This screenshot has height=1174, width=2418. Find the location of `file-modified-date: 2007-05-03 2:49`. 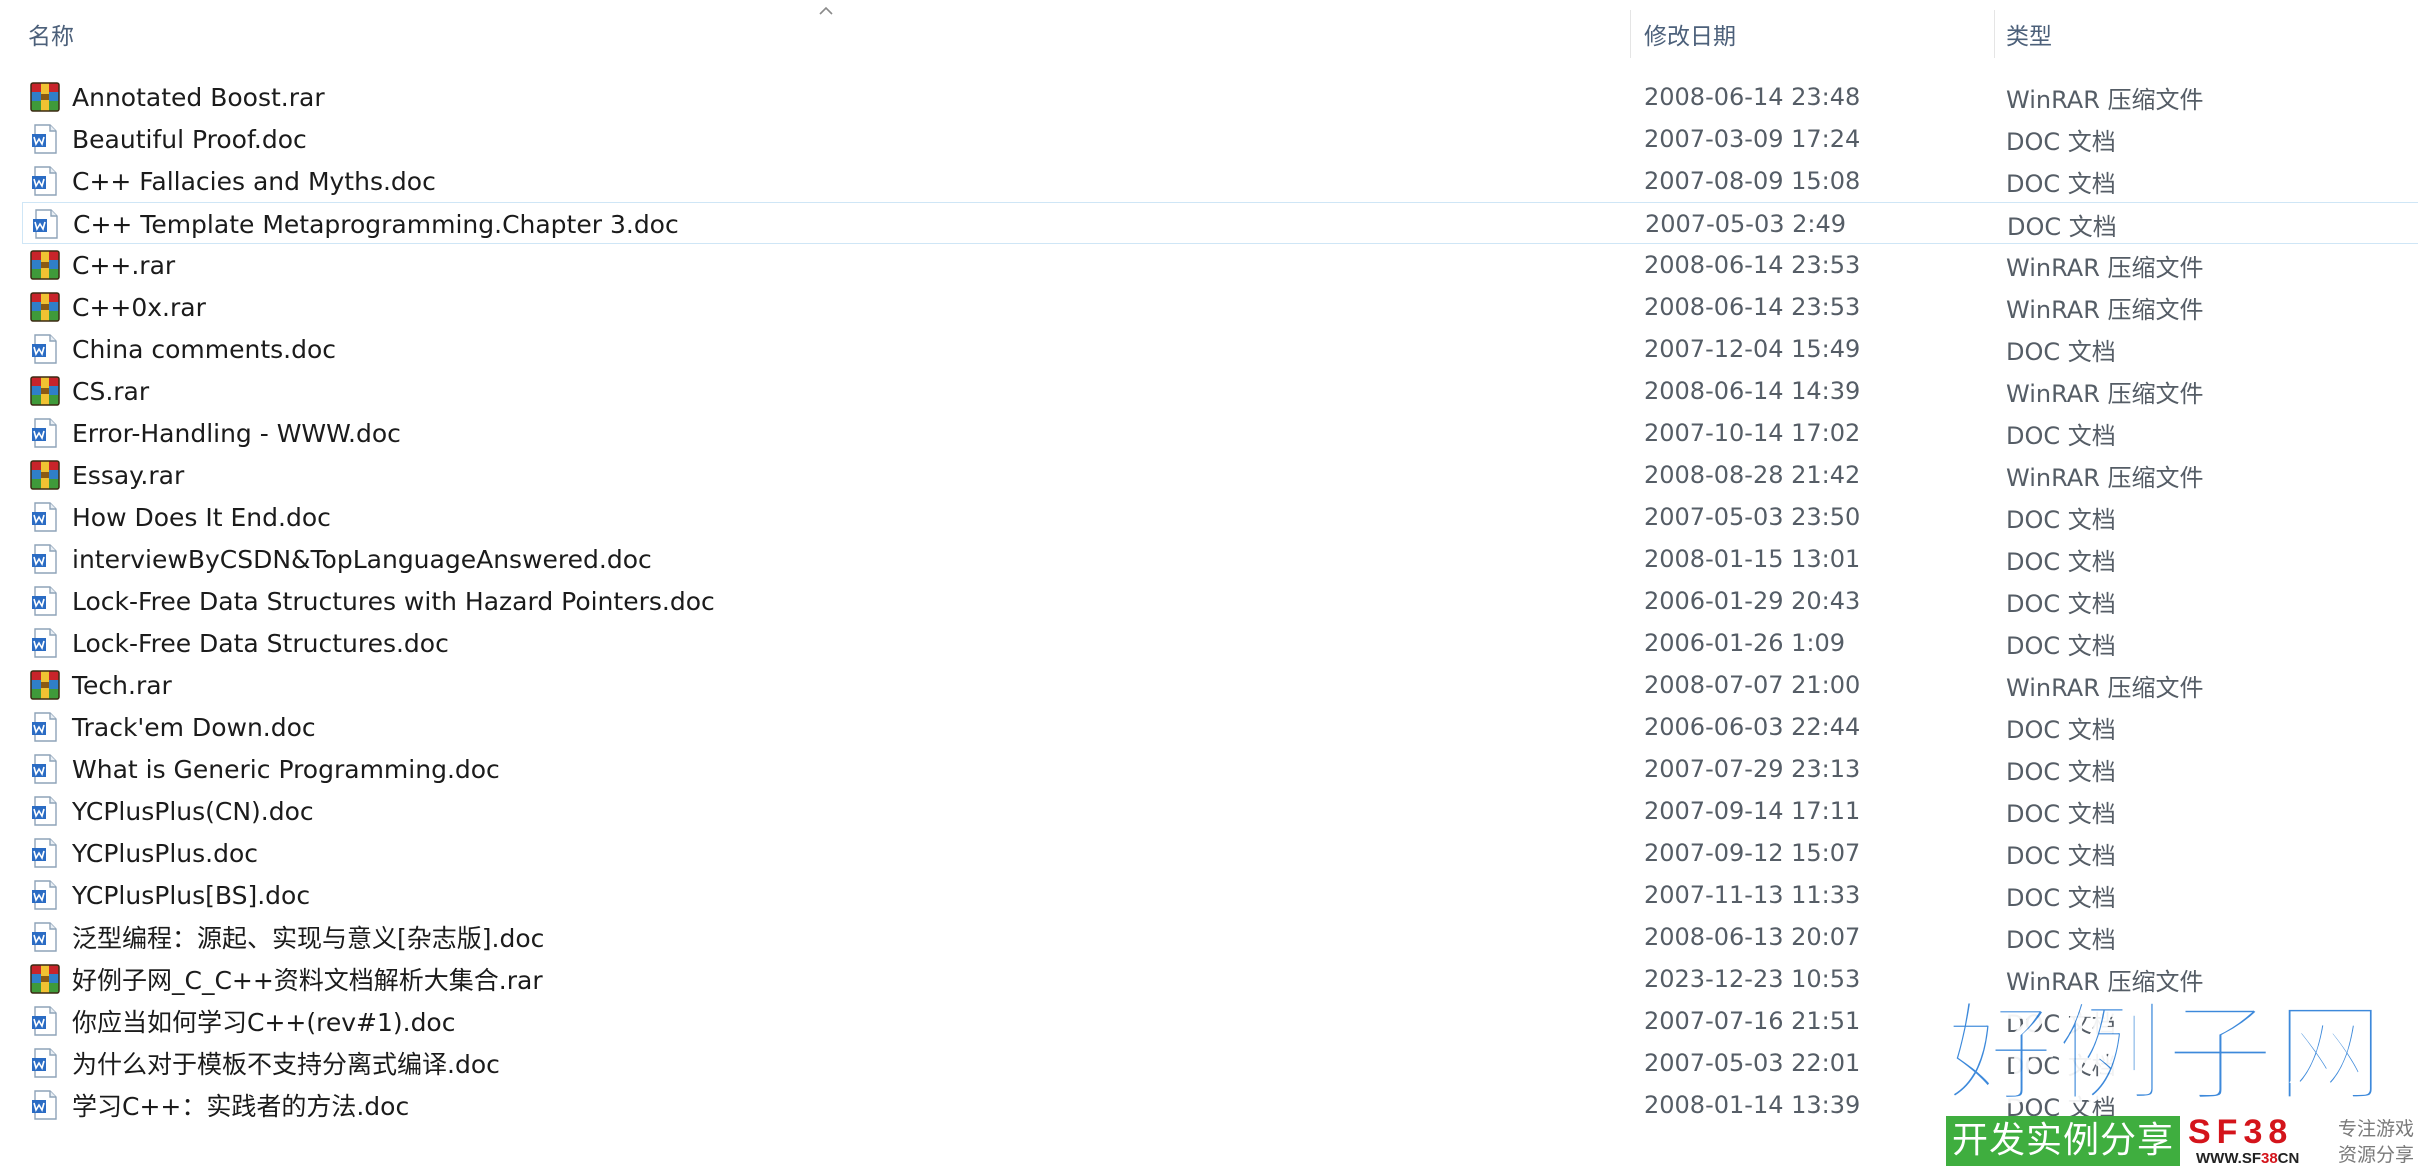

file-modified-date: 2007-05-03 2:49 is located at coordinates (1745, 224).